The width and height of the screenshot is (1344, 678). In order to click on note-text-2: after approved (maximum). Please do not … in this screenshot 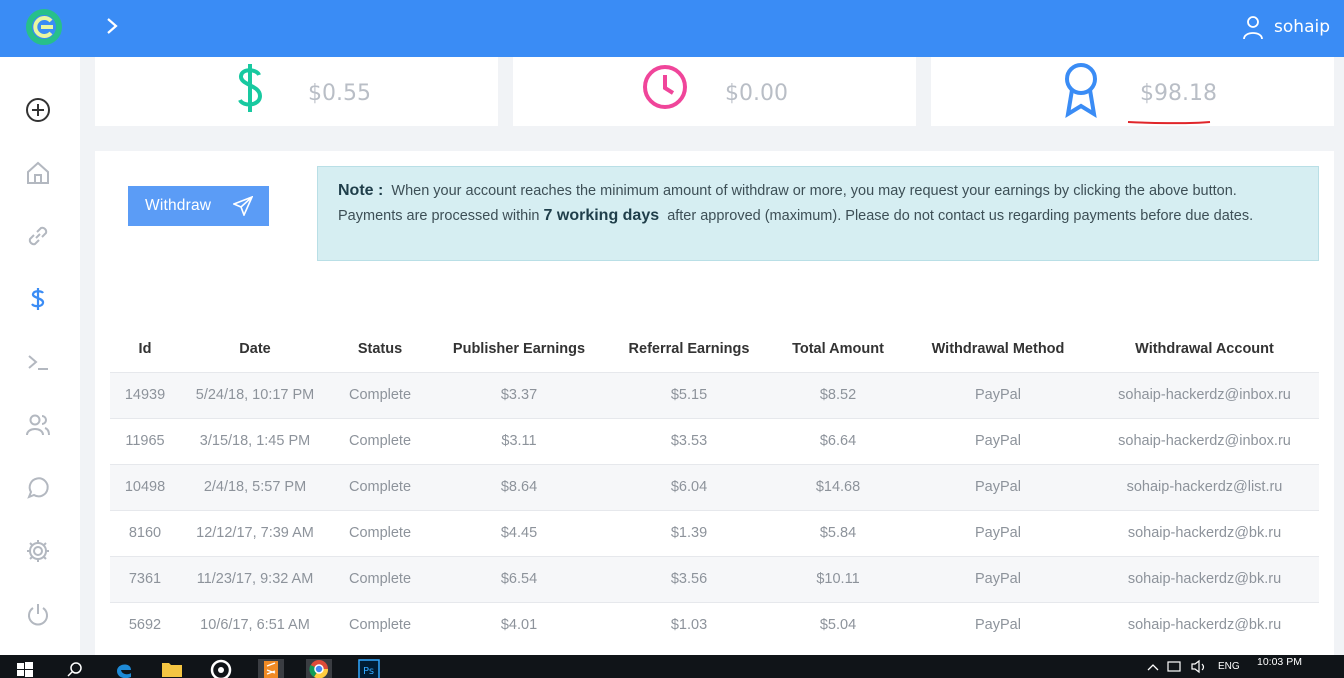, I will do `click(960, 215)`.